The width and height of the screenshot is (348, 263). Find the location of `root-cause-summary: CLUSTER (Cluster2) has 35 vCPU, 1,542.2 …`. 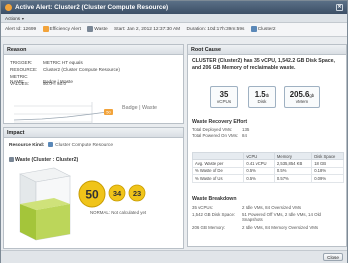

root-cause-summary: CLUSTER (Cluster2) has 35 vCPU, 1,542.2 … is located at coordinates (263, 64).